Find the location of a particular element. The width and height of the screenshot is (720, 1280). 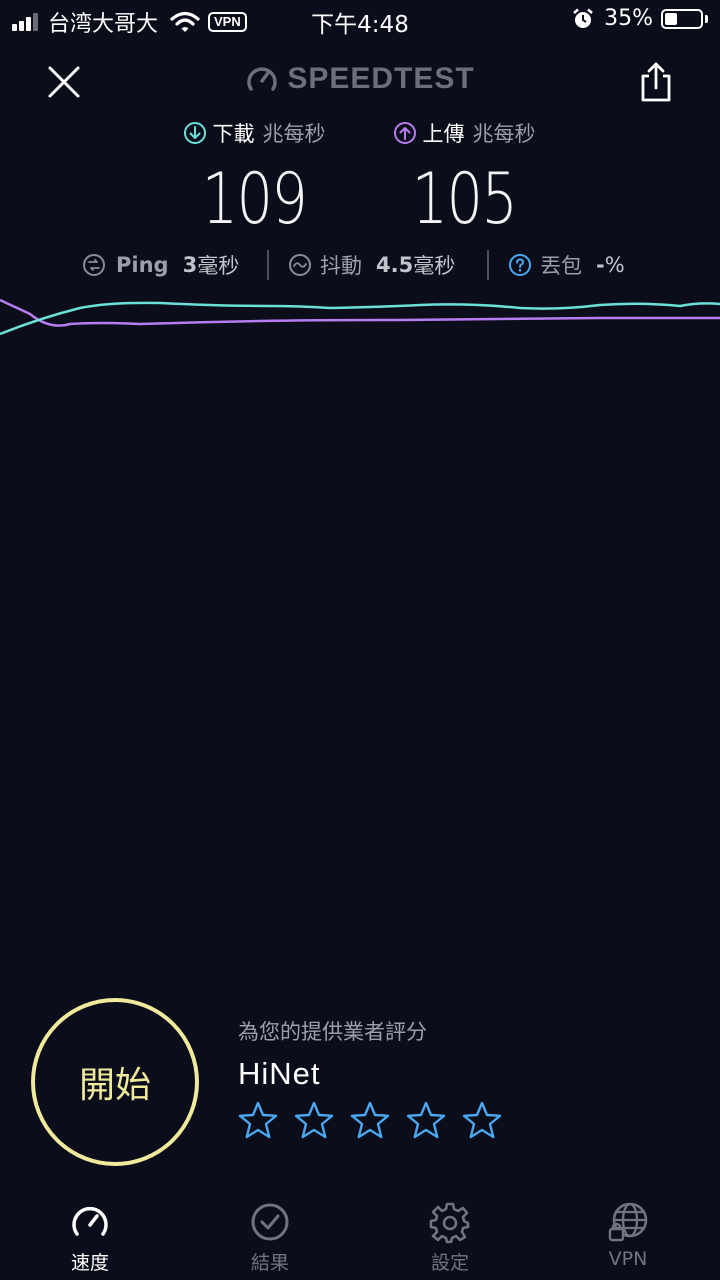

share-icon is located at coordinates (656, 82).